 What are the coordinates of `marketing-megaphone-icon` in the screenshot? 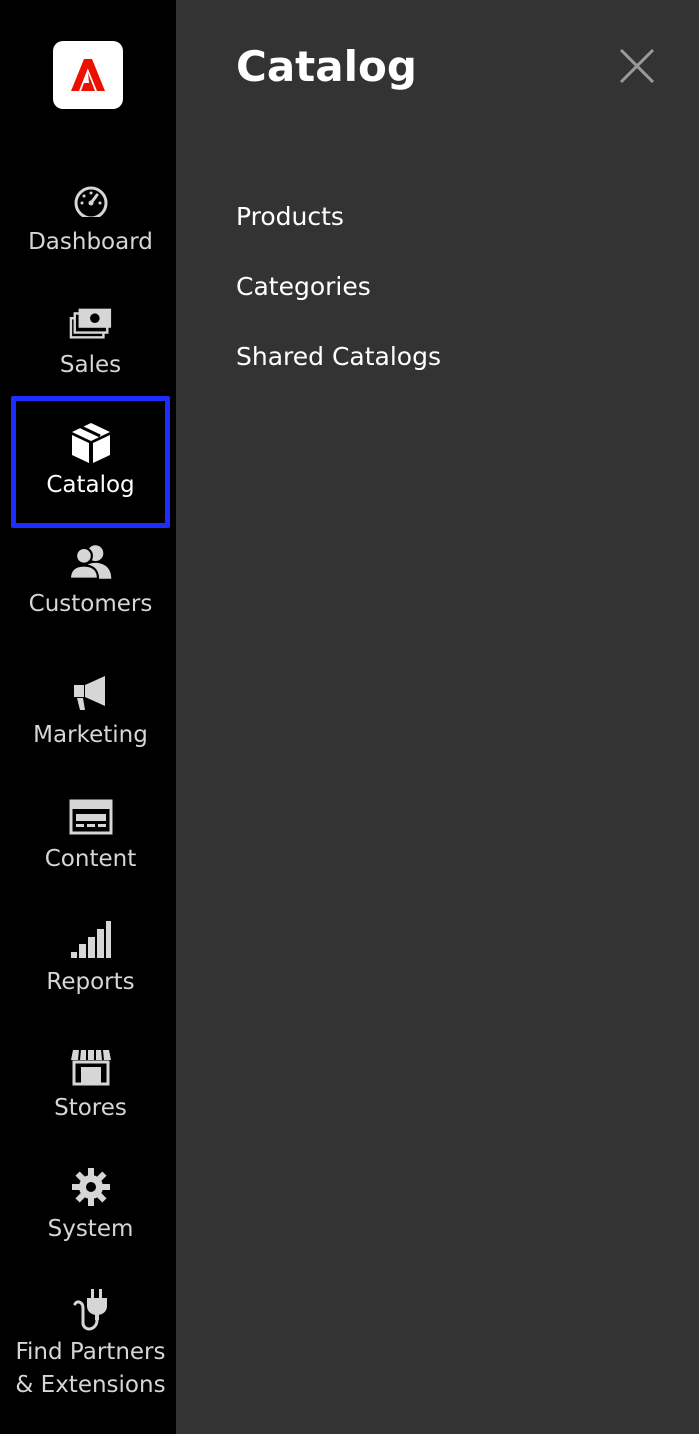 It's located at (91, 693).